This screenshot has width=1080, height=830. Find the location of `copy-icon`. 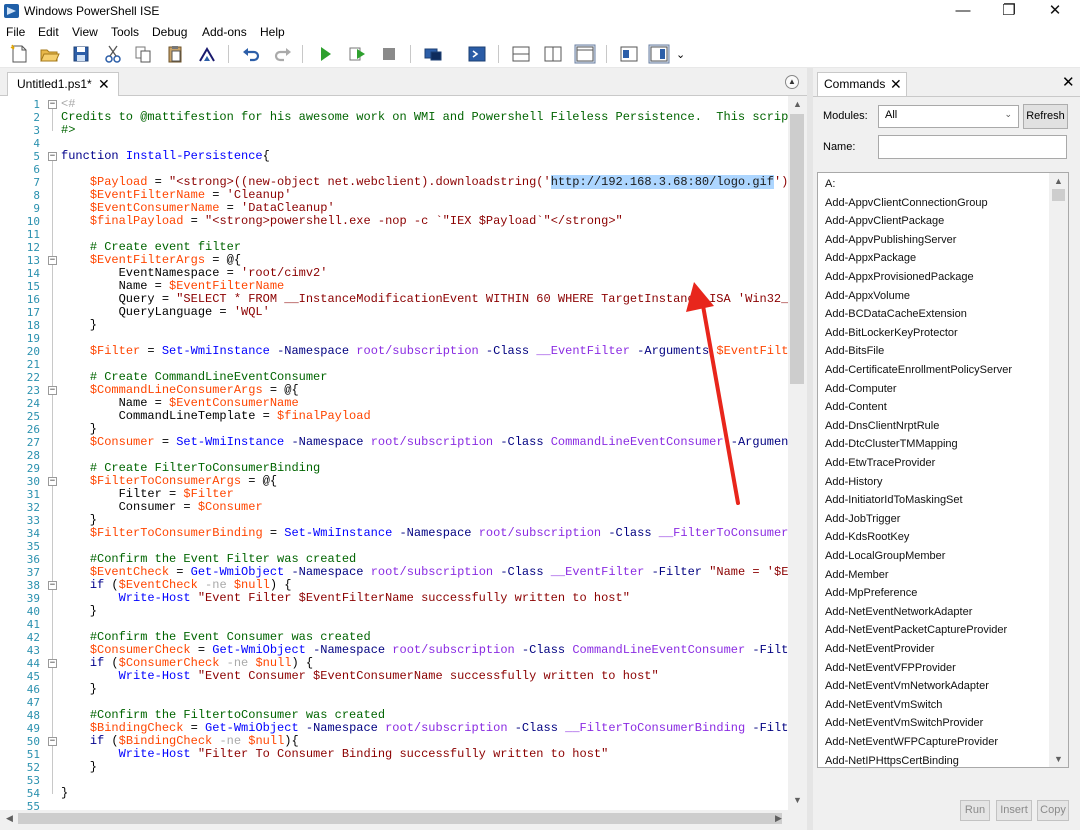

copy-icon is located at coordinates (143, 54).